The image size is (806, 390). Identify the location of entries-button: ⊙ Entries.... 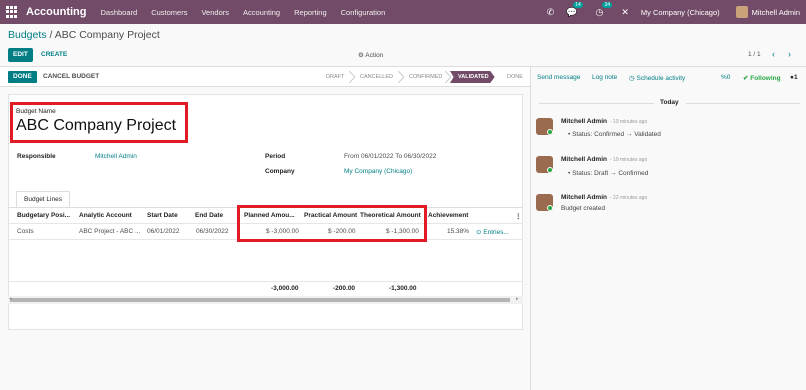
(492, 232).